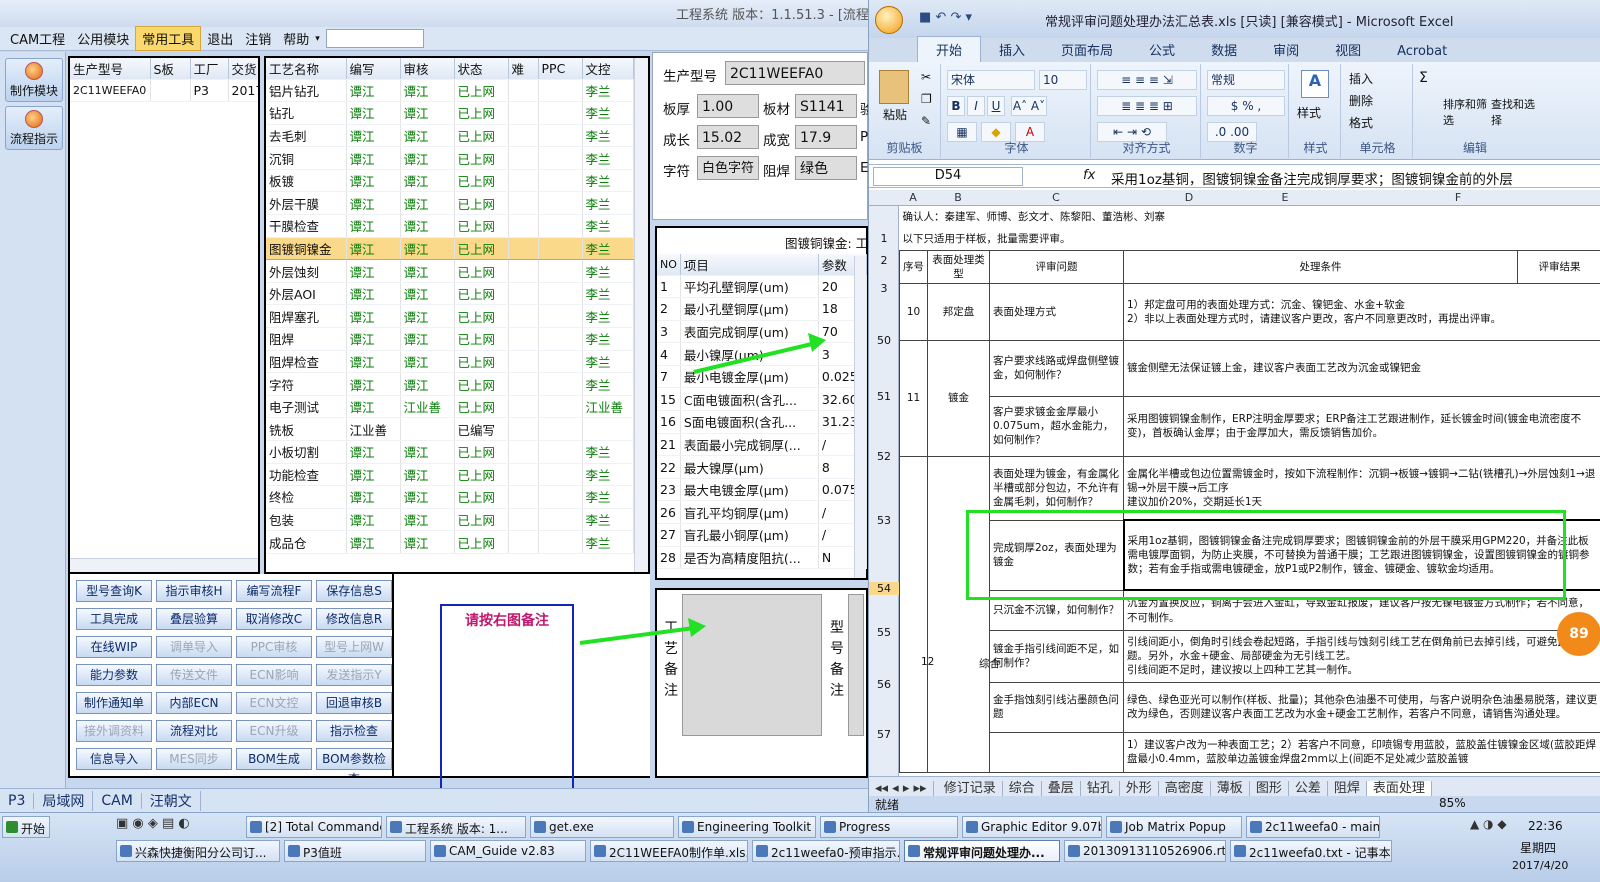  What do you see at coordinates (702, 489) in the screenshot?
I see `annotation-arrows` at bounding box center [702, 489].